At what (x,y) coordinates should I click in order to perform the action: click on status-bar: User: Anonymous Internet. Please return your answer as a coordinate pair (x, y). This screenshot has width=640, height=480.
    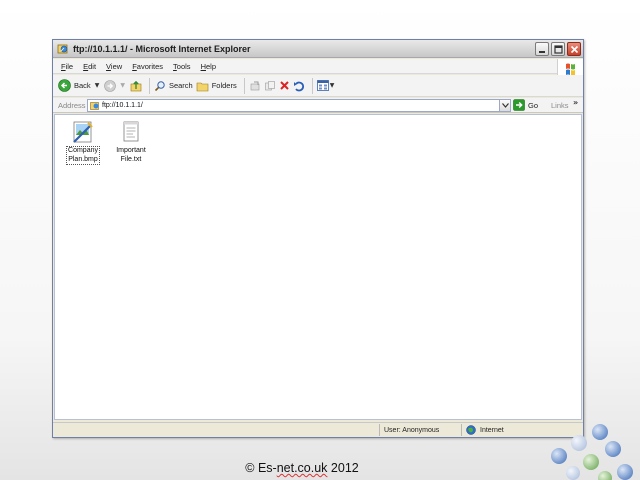
    Looking at the image, I should click on (318, 429).